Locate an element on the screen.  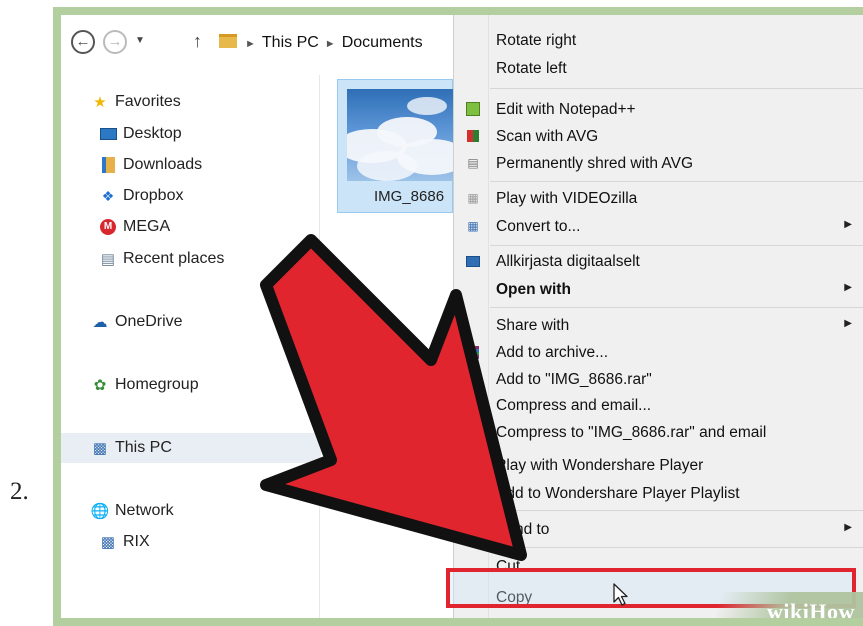
wikihow-watermark: wikiHow is located at coordinates (811, 608).